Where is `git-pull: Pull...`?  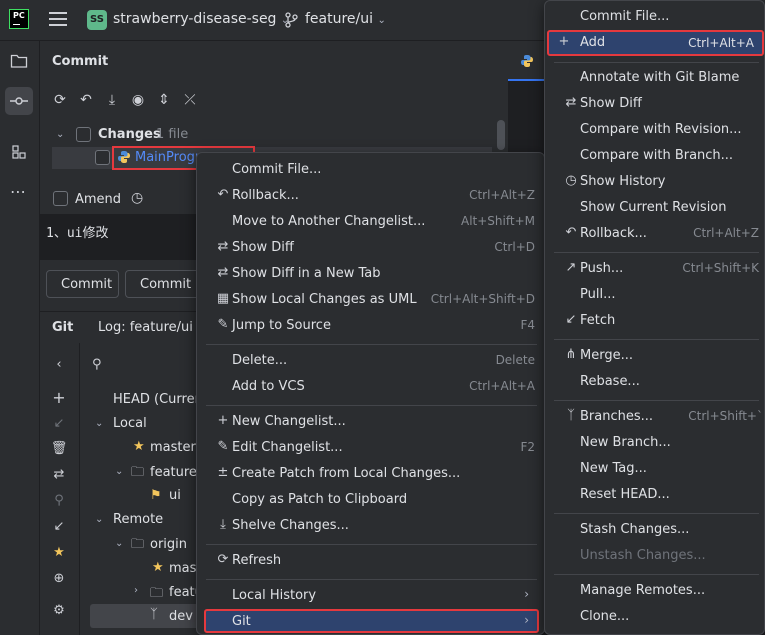 git-pull: Pull... is located at coordinates (656, 296).